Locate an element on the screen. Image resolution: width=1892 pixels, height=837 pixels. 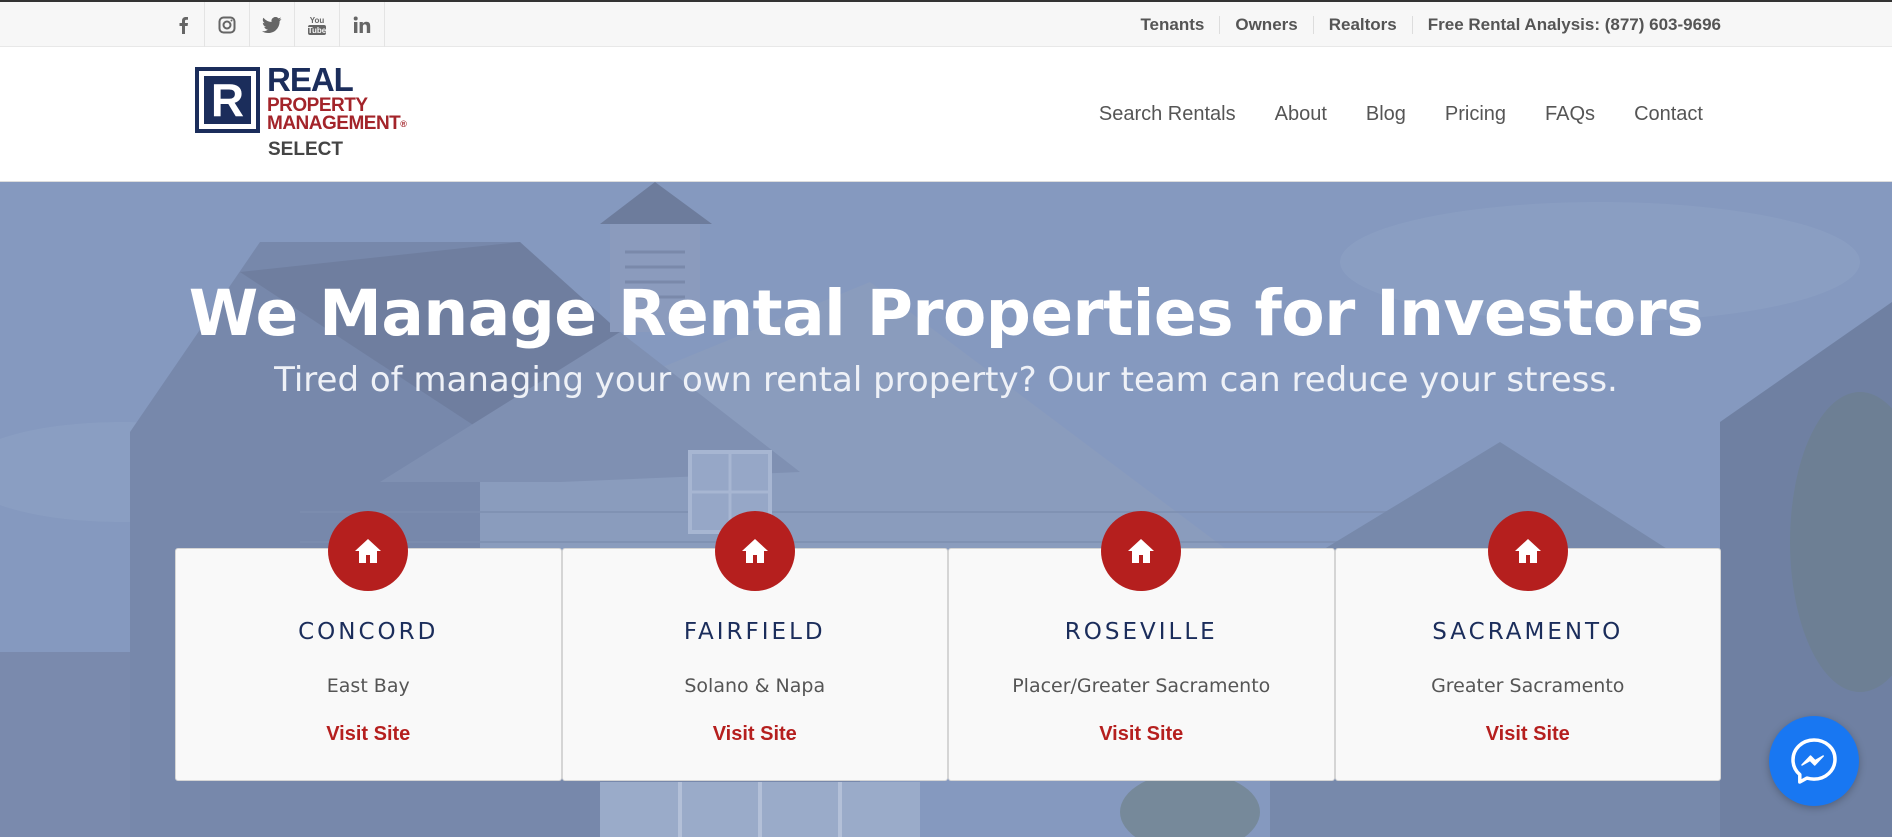
social-links: You Tube is located at coordinates (272, 24).